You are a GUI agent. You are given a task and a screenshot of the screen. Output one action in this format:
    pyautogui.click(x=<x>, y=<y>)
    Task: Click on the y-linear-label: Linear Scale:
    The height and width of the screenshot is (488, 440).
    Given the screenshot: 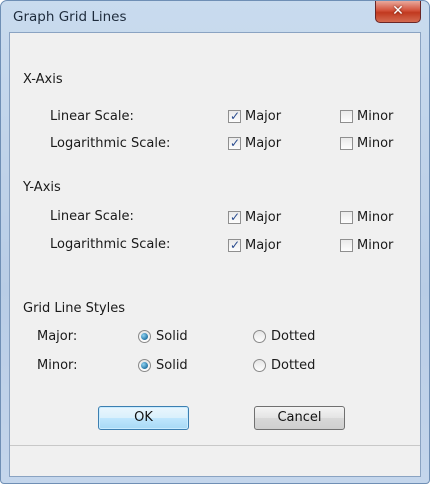 What is the action you would take?
    pyautogui.click(x=92, y=216)
    